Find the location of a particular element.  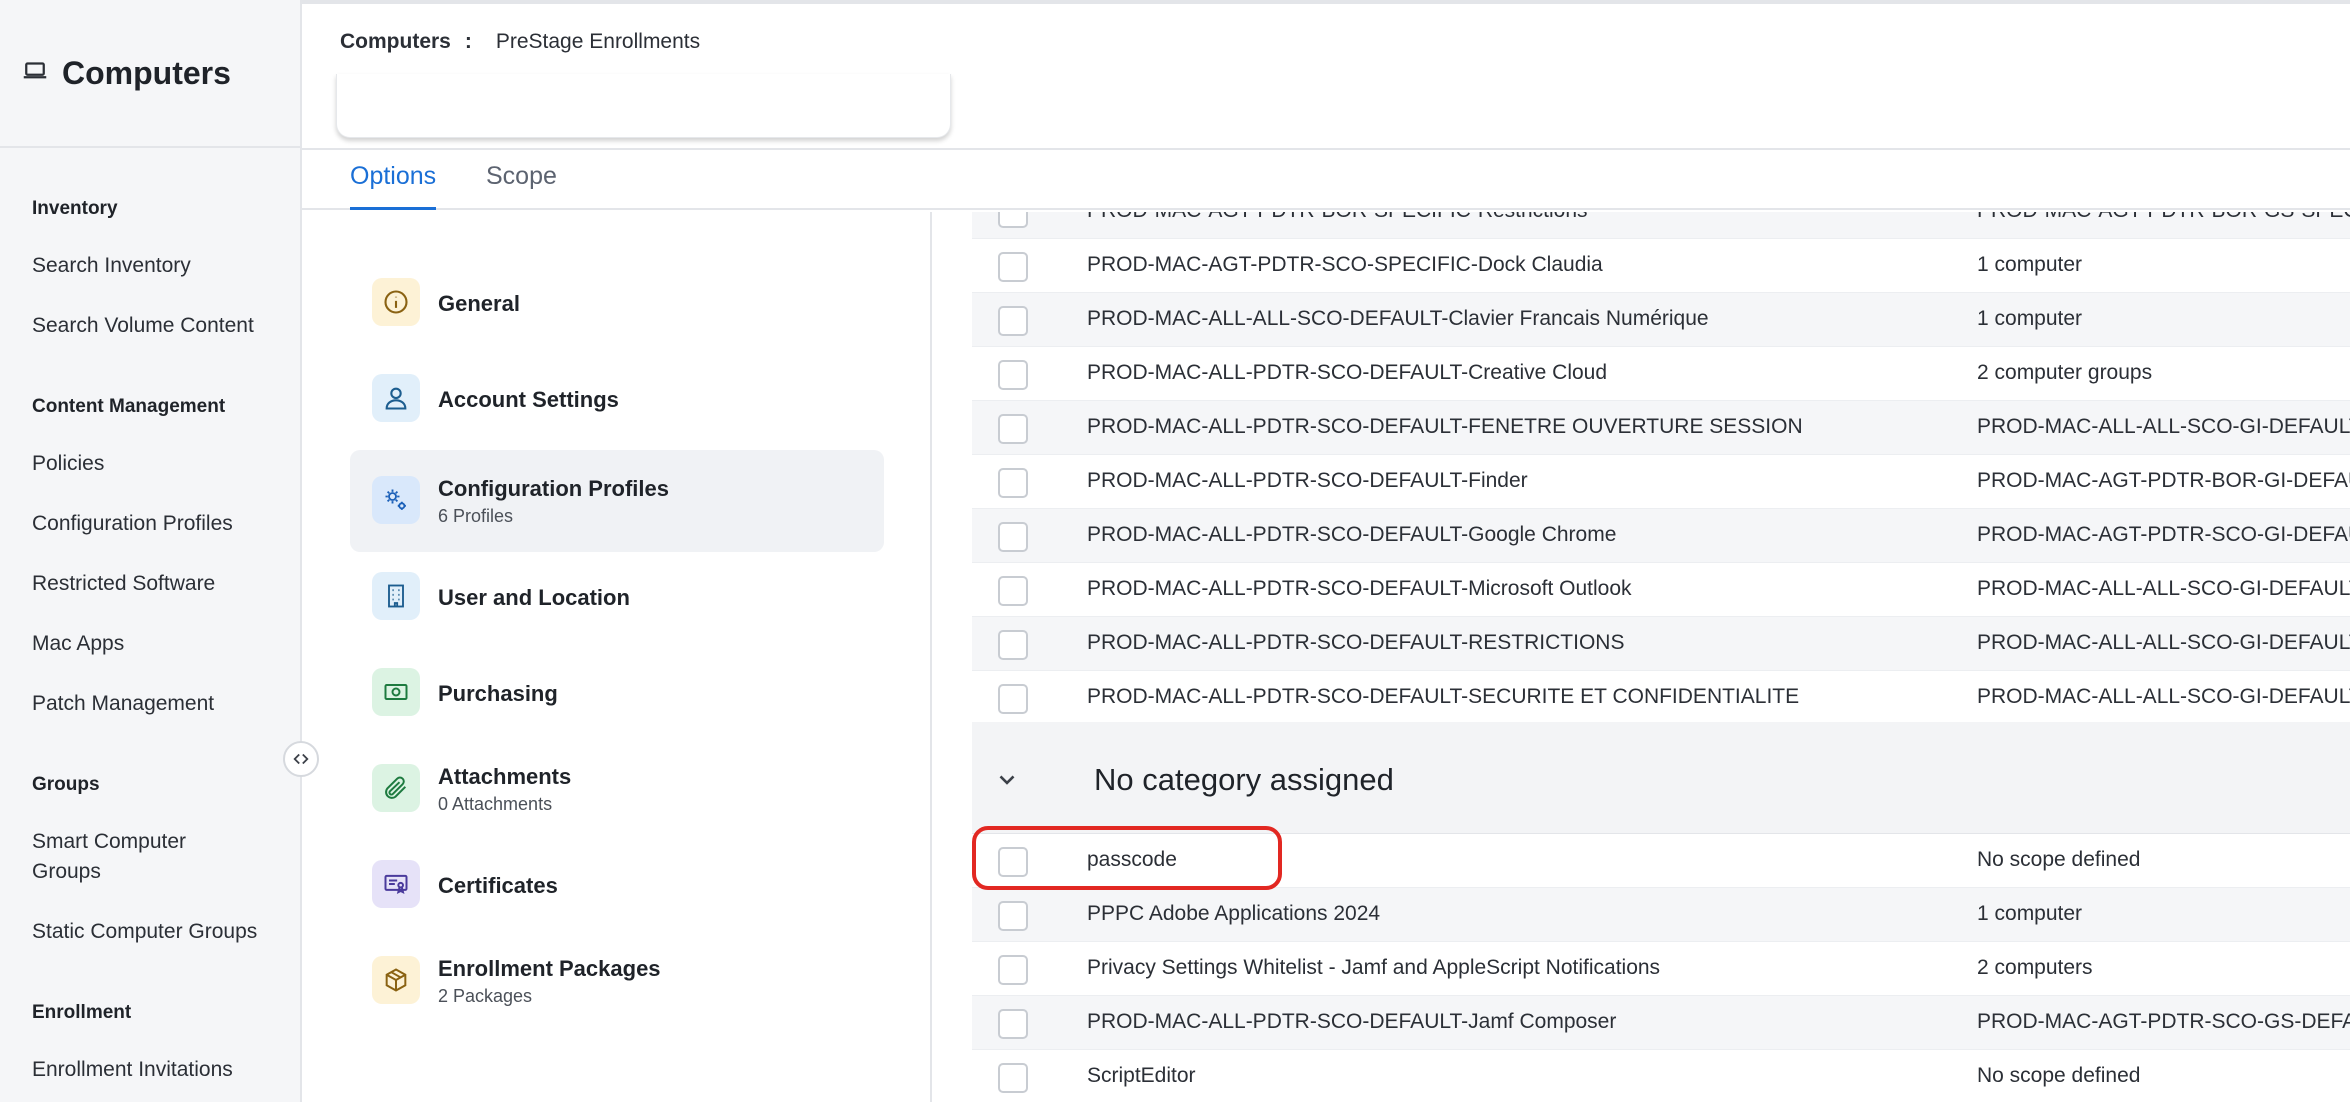

option-attachments: Attachments 0 Attachments is located at coordinates (617, 789).